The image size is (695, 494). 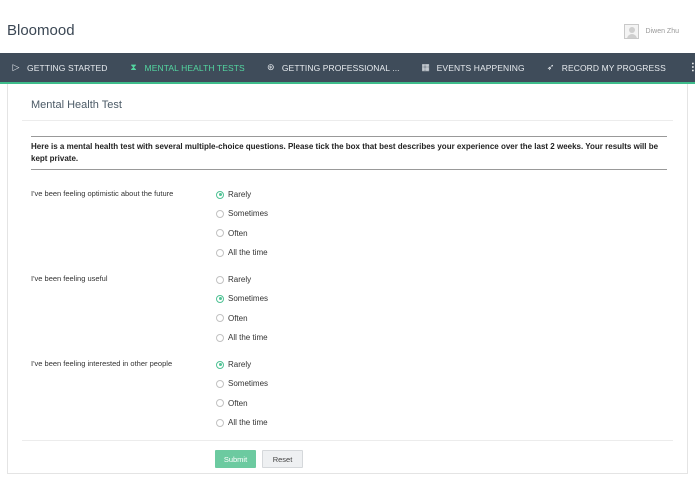 I want to click on play-icon: ▷, so click(x=16, y=67).